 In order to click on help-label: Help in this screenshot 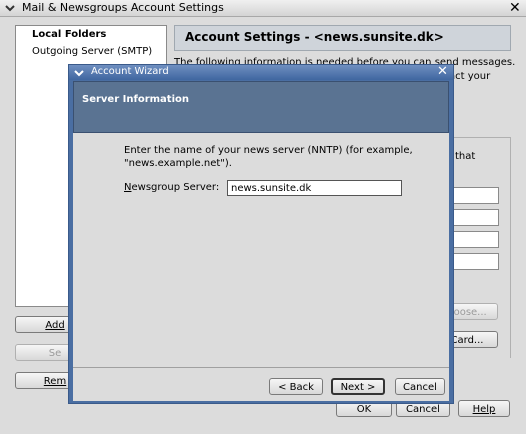, I will do `click(484, 409)`.